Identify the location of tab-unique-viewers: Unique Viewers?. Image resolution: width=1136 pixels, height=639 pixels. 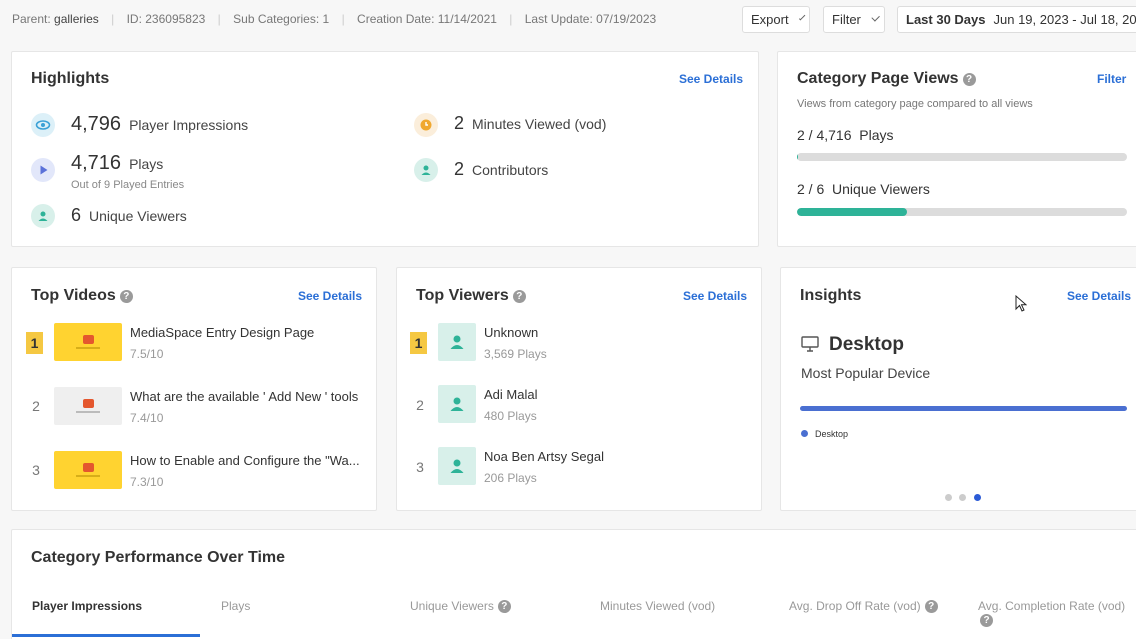
(460, 606).